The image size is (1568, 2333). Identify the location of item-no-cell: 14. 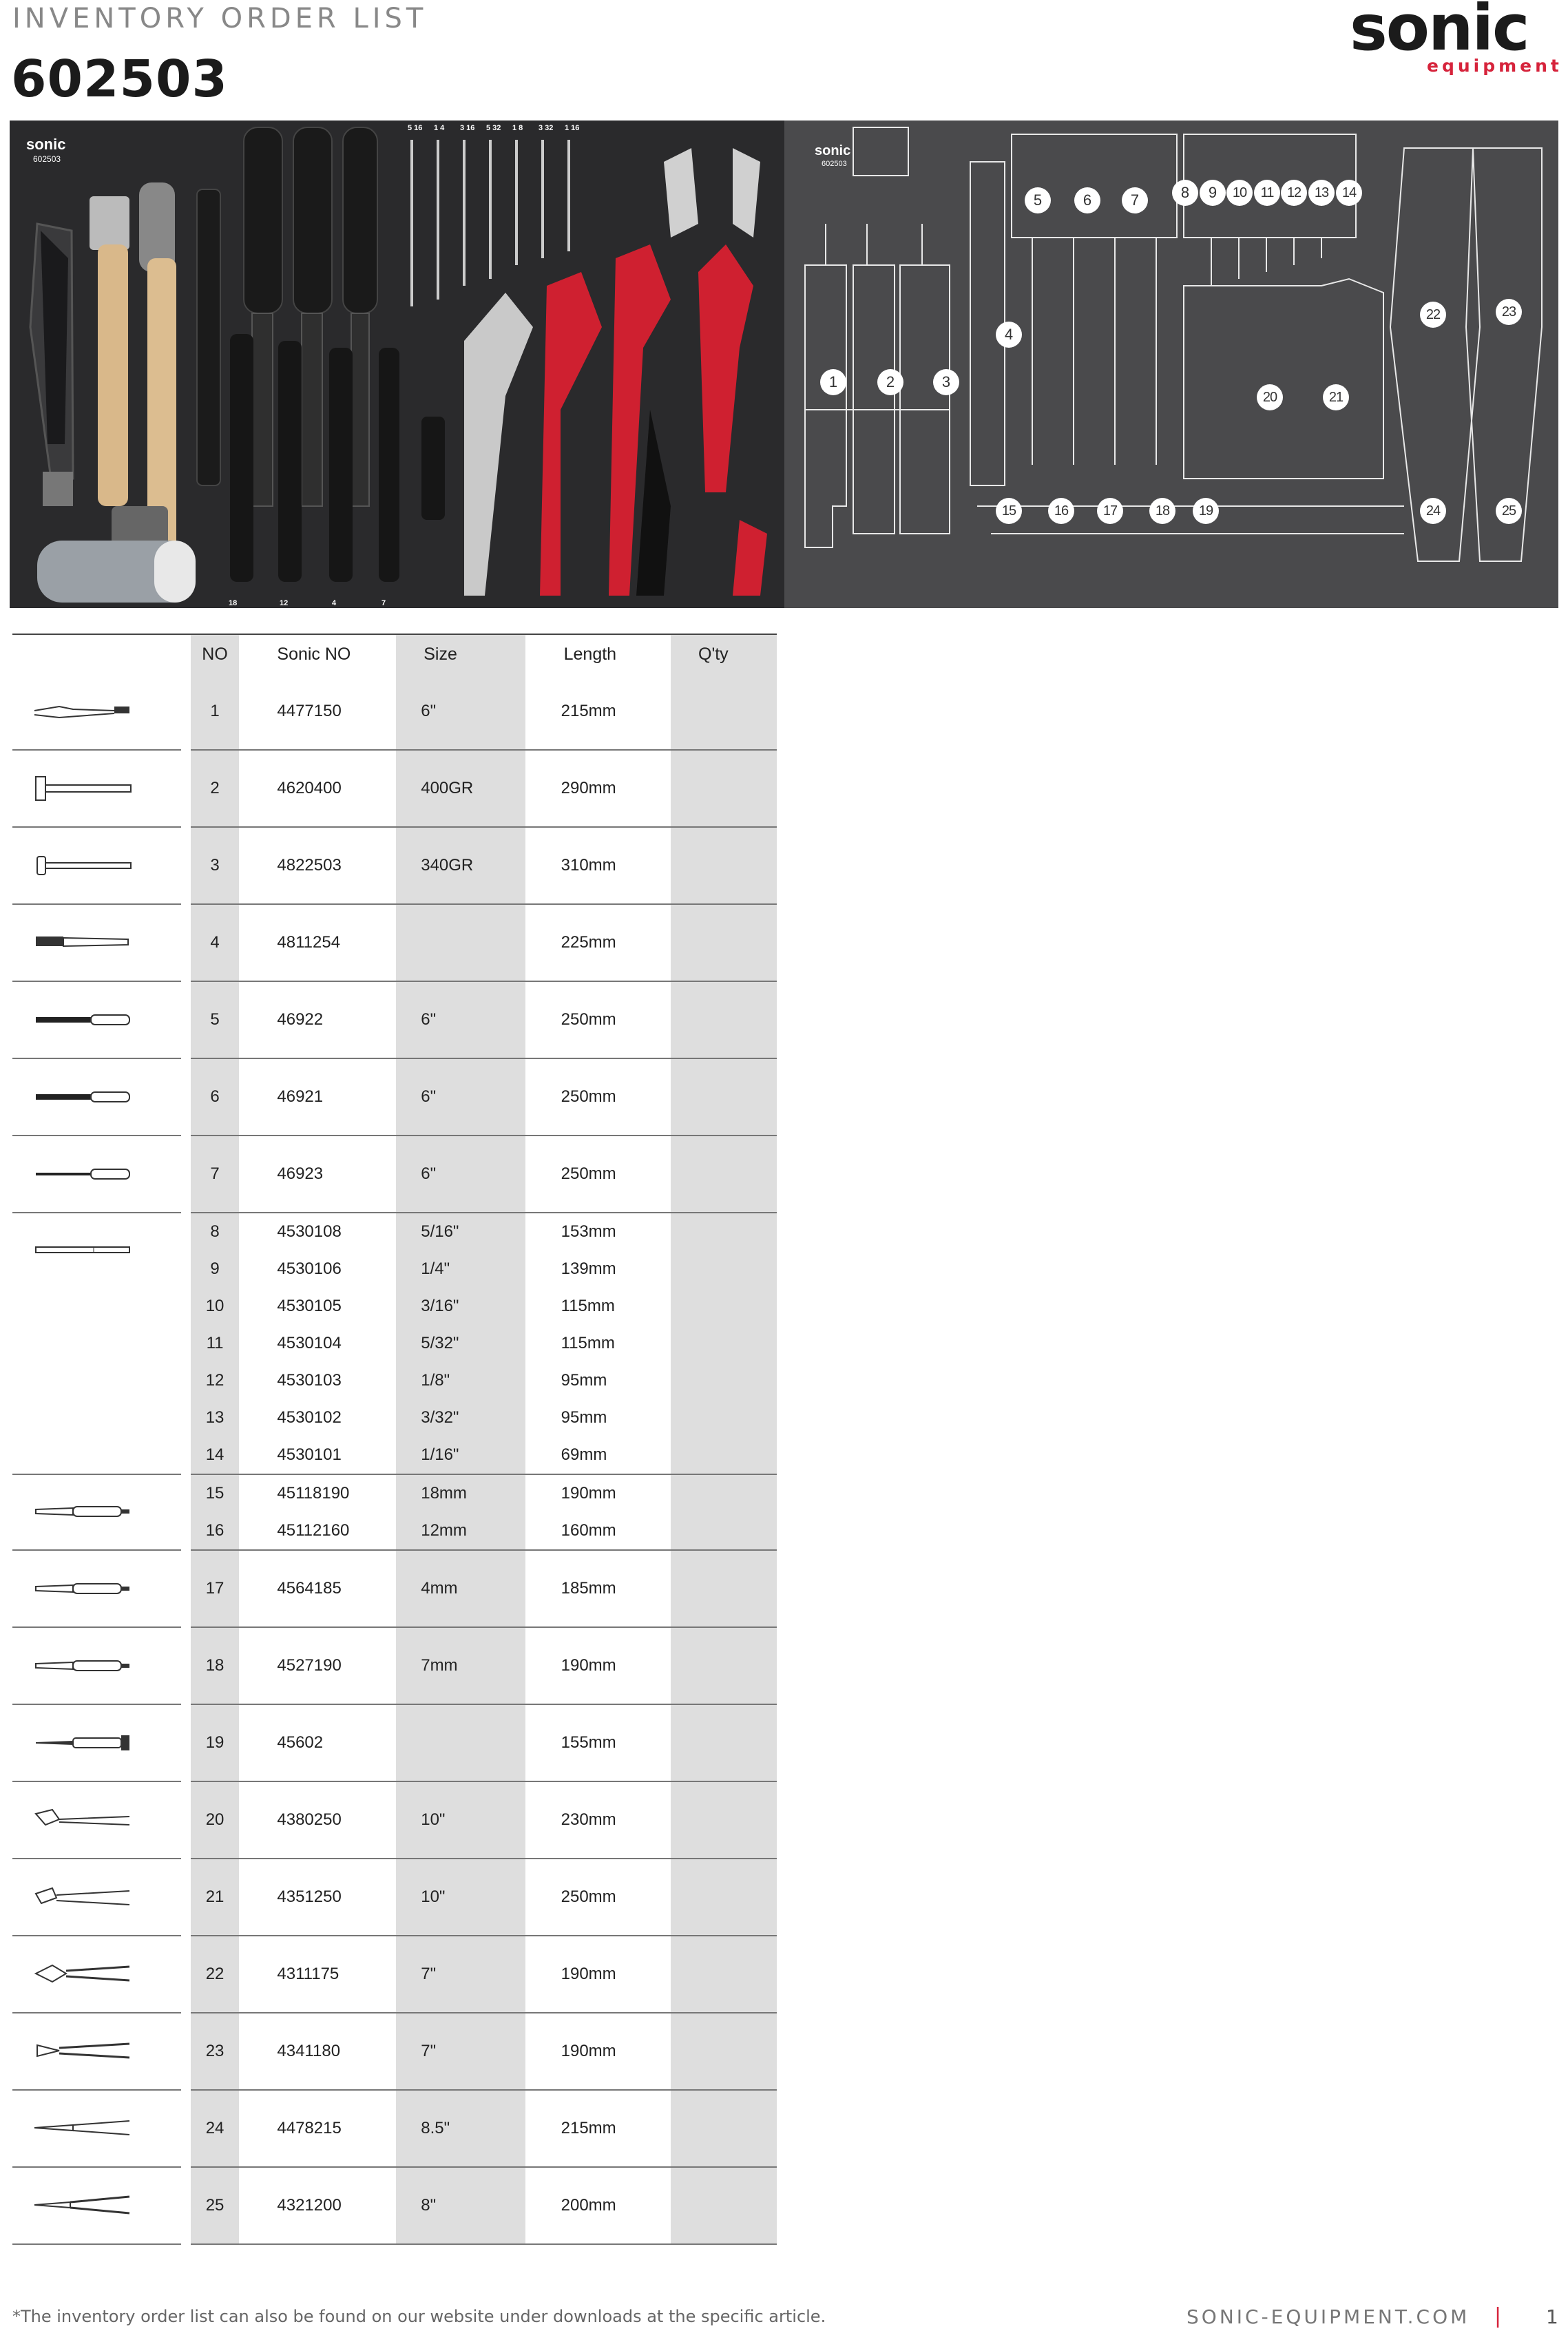
(215, 1455).